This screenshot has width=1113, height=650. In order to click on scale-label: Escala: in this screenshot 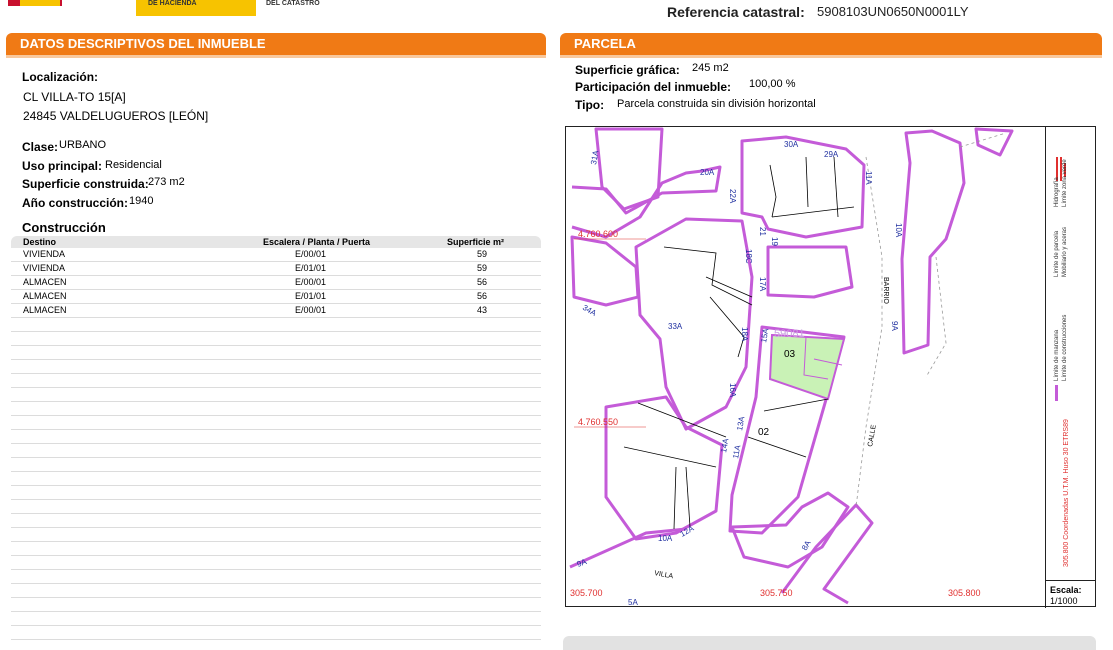, I will do `click(1066, 590)`.